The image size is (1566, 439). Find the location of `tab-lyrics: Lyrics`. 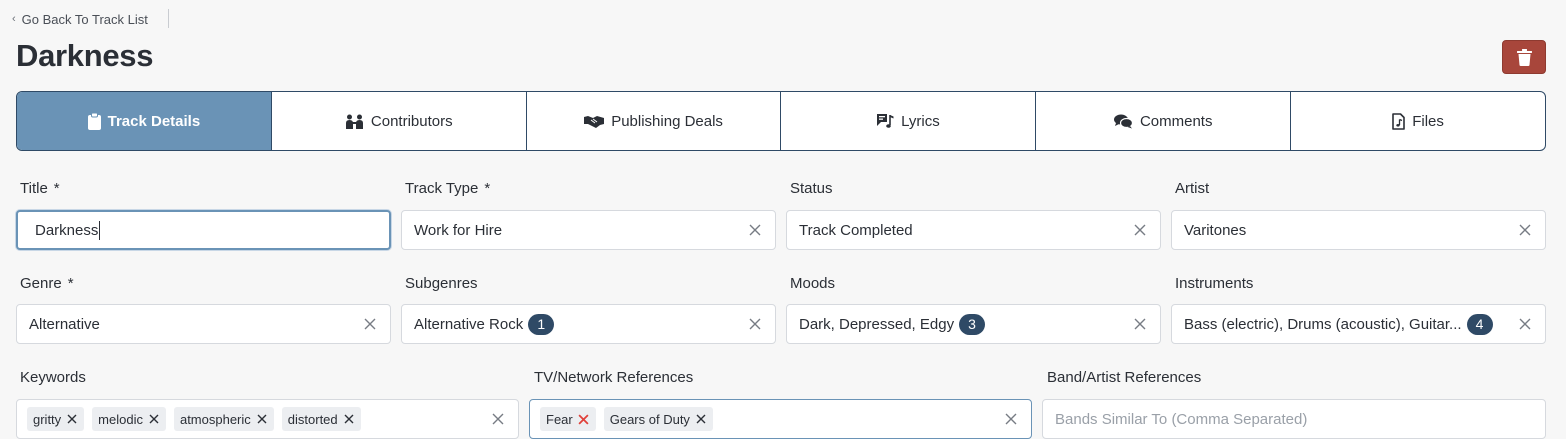

tab-lyrics: Lyrics is located at coordinates (907, 121).